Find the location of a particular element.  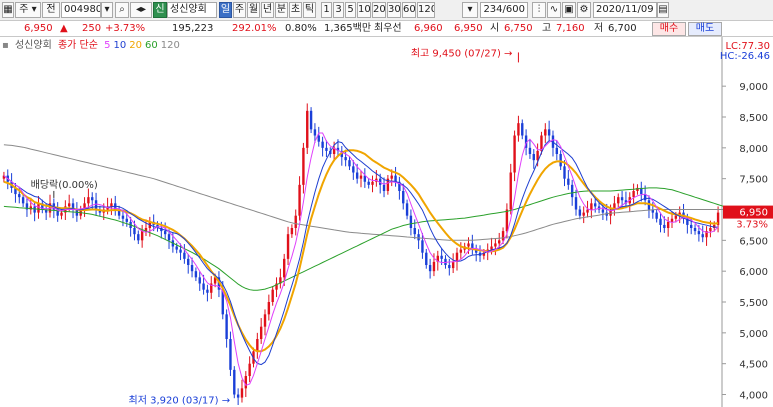

code-input: 004980 is located at coordinates (81, 10).